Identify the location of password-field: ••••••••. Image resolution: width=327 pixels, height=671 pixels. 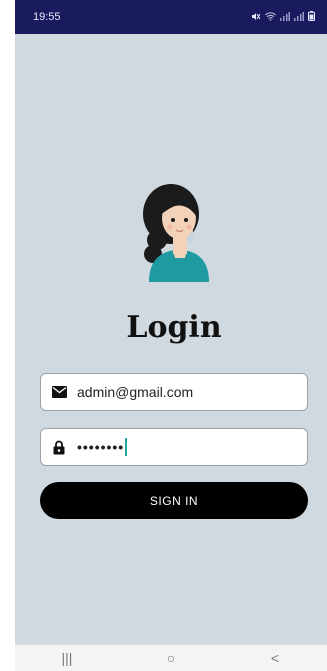
(174, 447).